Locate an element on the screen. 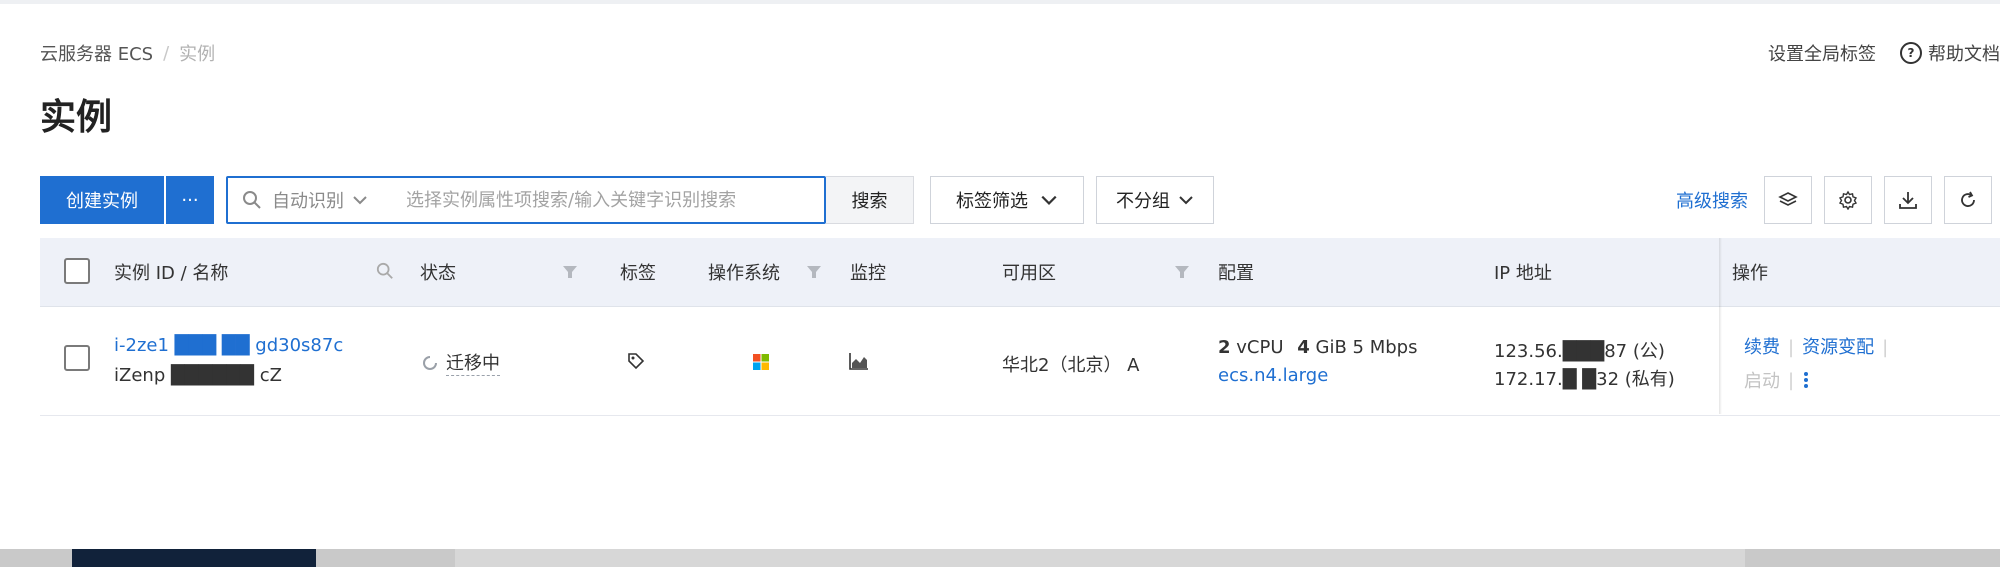 Image resolution: width=2000 pixels, height=567 pixels. layers-icon is located at coordinates (1788, 199).